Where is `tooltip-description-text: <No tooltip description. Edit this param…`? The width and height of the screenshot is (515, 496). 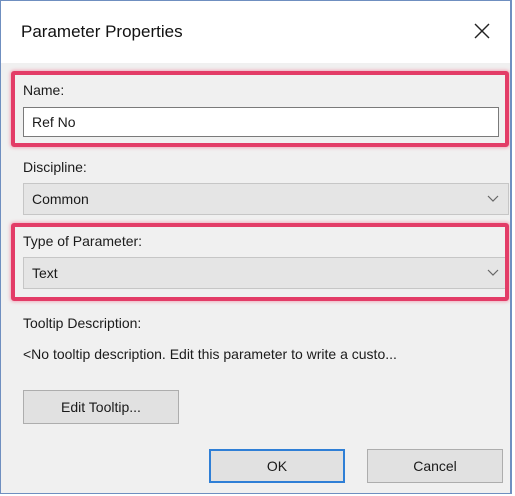 tooltip-description-text: <No tooltip description. Edit this param… is located at coordinates (210, 354).